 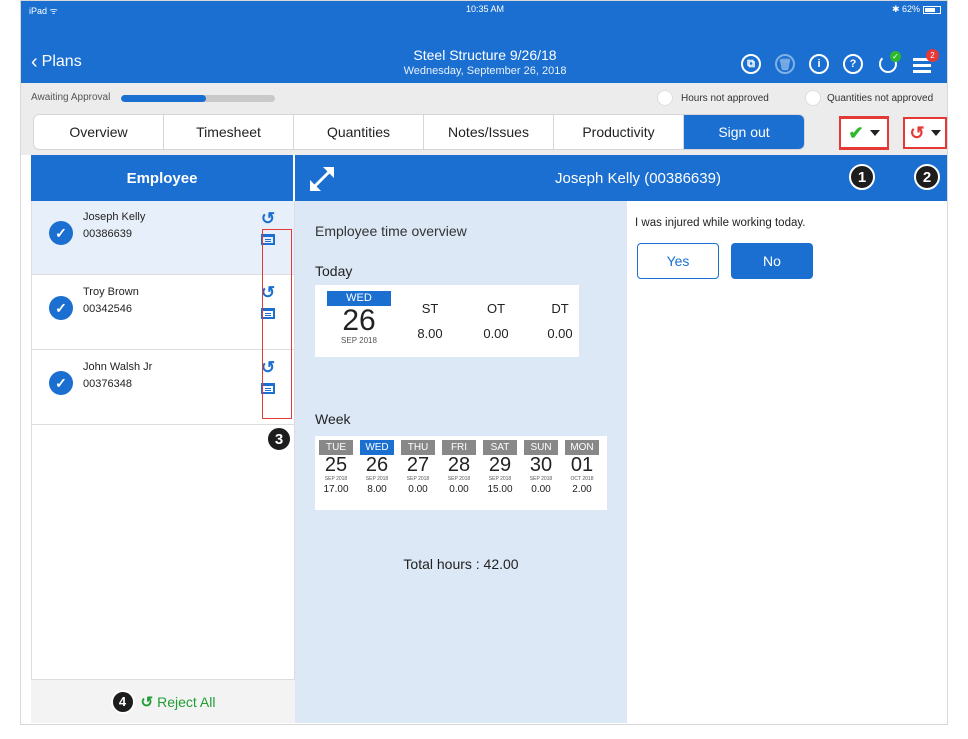 What do you see at coordinates (582, 465) in the screenshot?
I see `week-day-number: 01` at bounding box center [582, 465].